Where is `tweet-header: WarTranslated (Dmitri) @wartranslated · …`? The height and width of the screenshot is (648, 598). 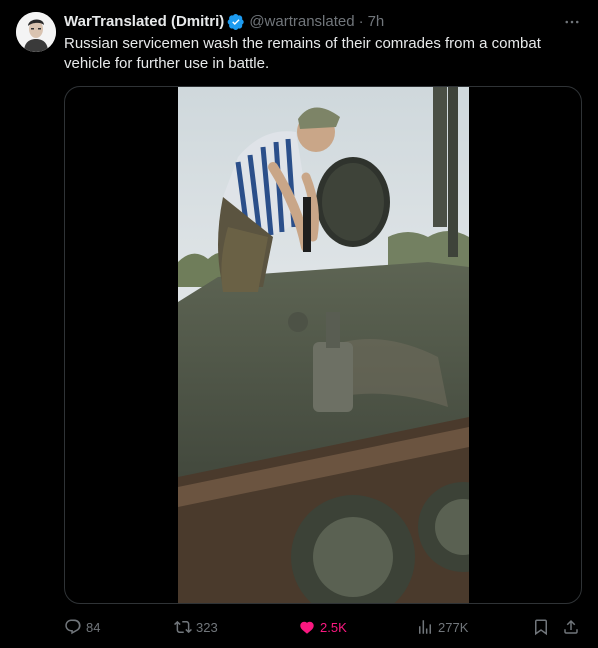 tweet-header: WarTranslated (Dmitri) @wartranslated · … is located at coordinates (323, 22).